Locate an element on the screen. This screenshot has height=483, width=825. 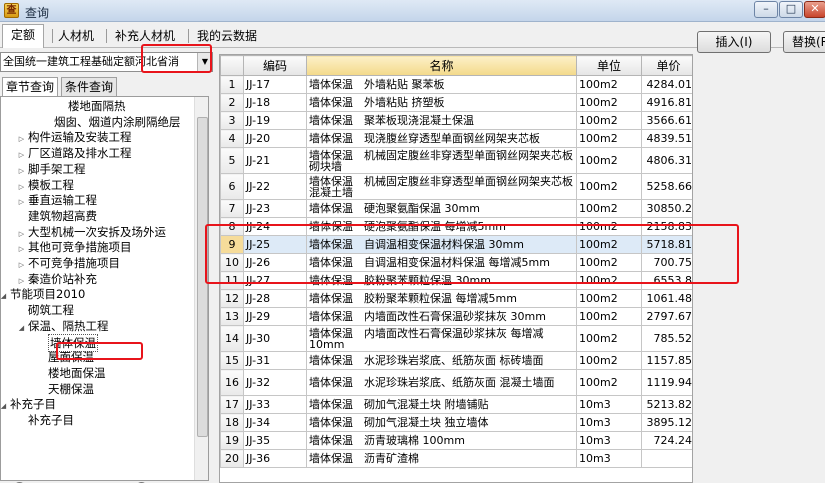
row-index-cell: 6 is located at coordinates (232, 186).